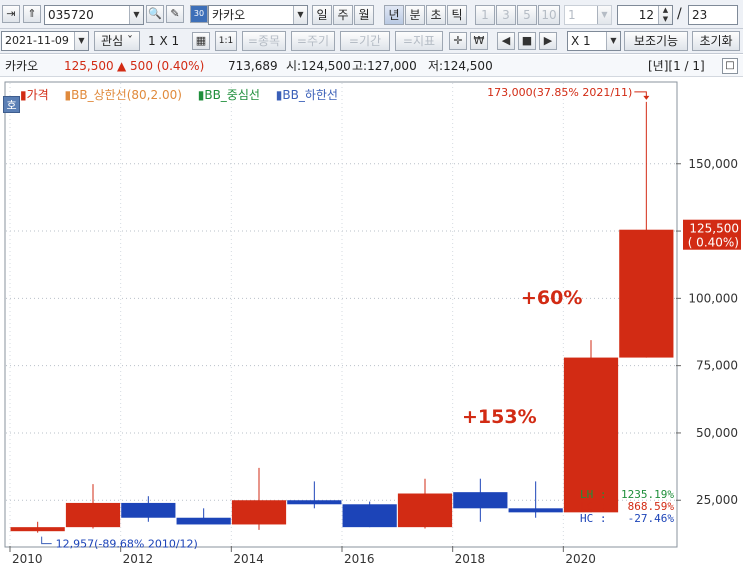  What do you see at coordinates (89, 66) in the screenshot?
I see `info-price: 125,500` at bounding box center [89, 66].